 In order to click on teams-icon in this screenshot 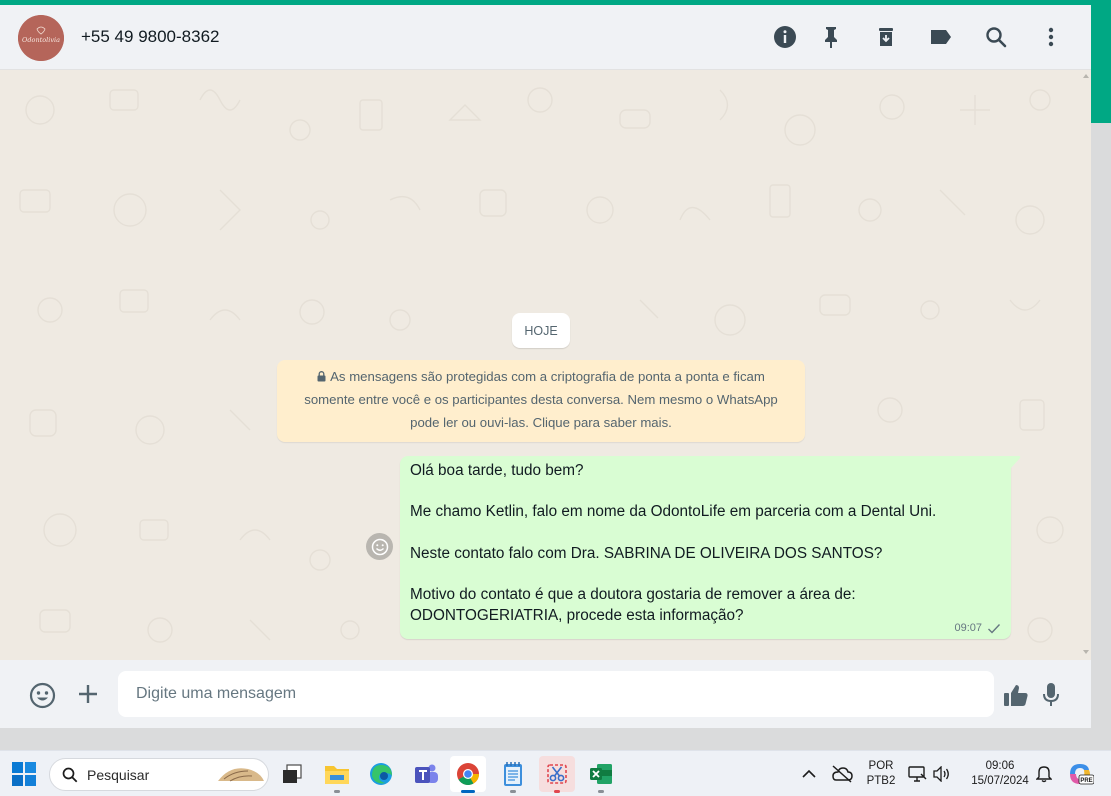, I will do `click(426, 773)`.